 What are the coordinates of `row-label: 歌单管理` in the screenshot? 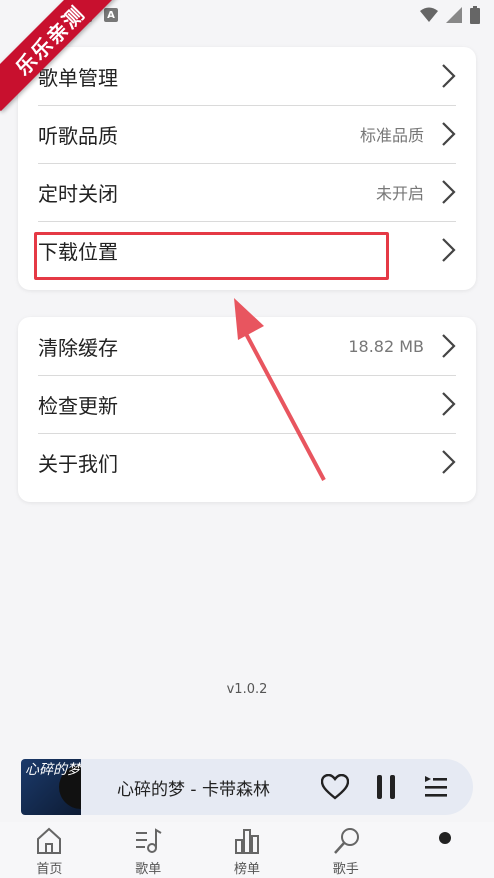 It's located at (78, 77).